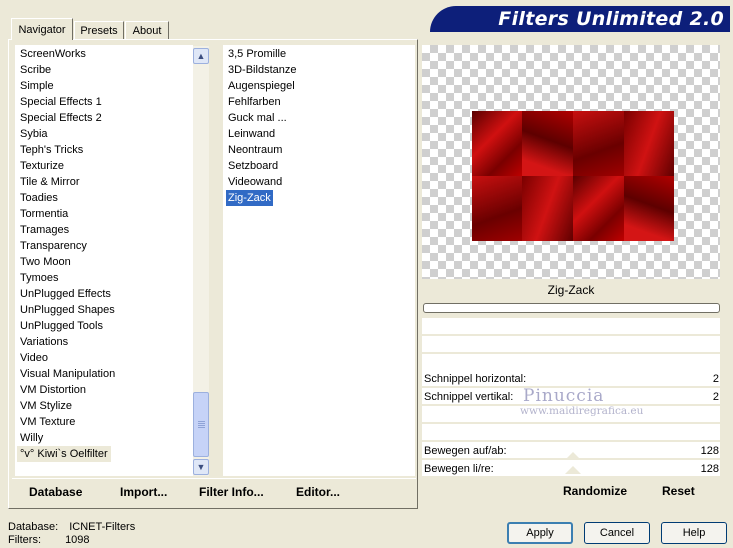 Image resolution: width=733 pixels, height=548 pixels. What do you see at coordinates (44, 230) in the screenshot?
I see `category-item: Tramages` at bounding box center [44, 230].